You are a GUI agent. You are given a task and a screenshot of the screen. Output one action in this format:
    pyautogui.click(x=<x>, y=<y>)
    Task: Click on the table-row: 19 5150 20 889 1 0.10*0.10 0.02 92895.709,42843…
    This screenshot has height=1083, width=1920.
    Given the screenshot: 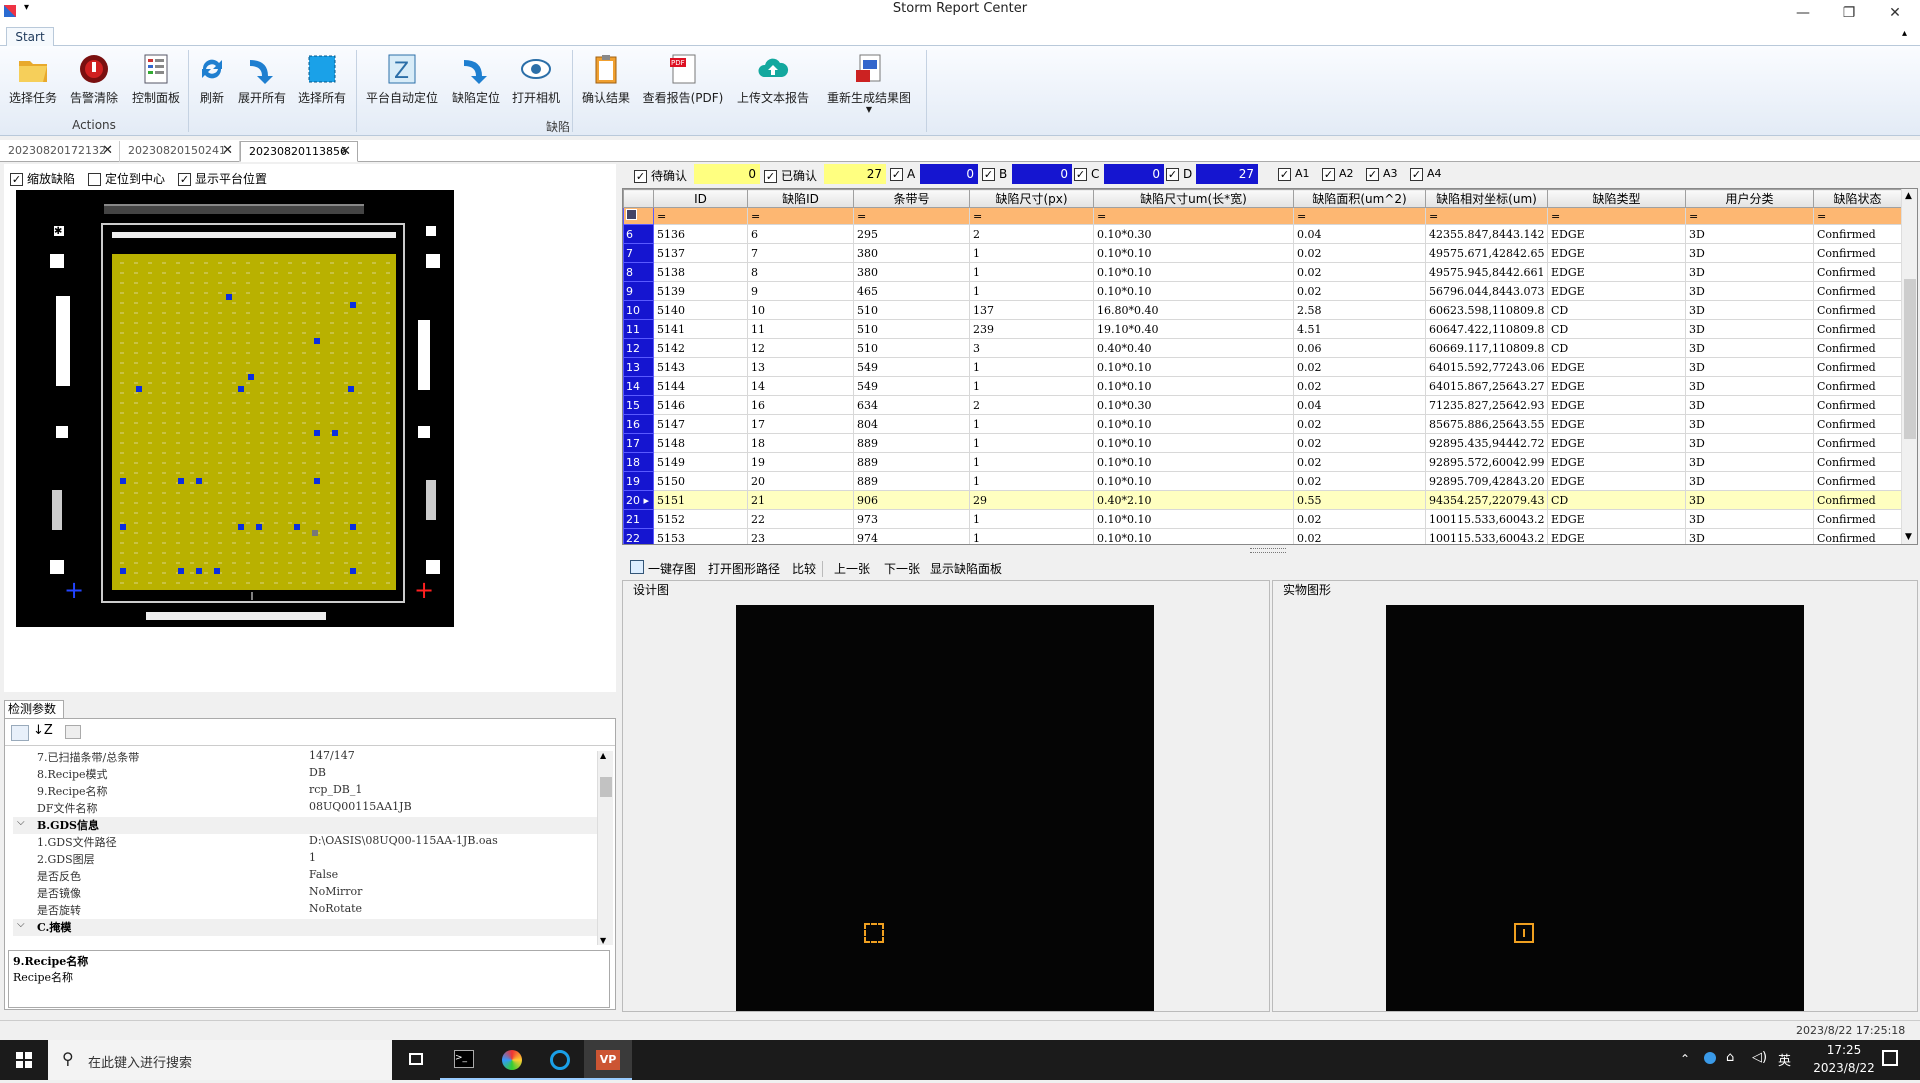 What is the action you would take?
    pyautogui.click(x=1262, y=481)
    